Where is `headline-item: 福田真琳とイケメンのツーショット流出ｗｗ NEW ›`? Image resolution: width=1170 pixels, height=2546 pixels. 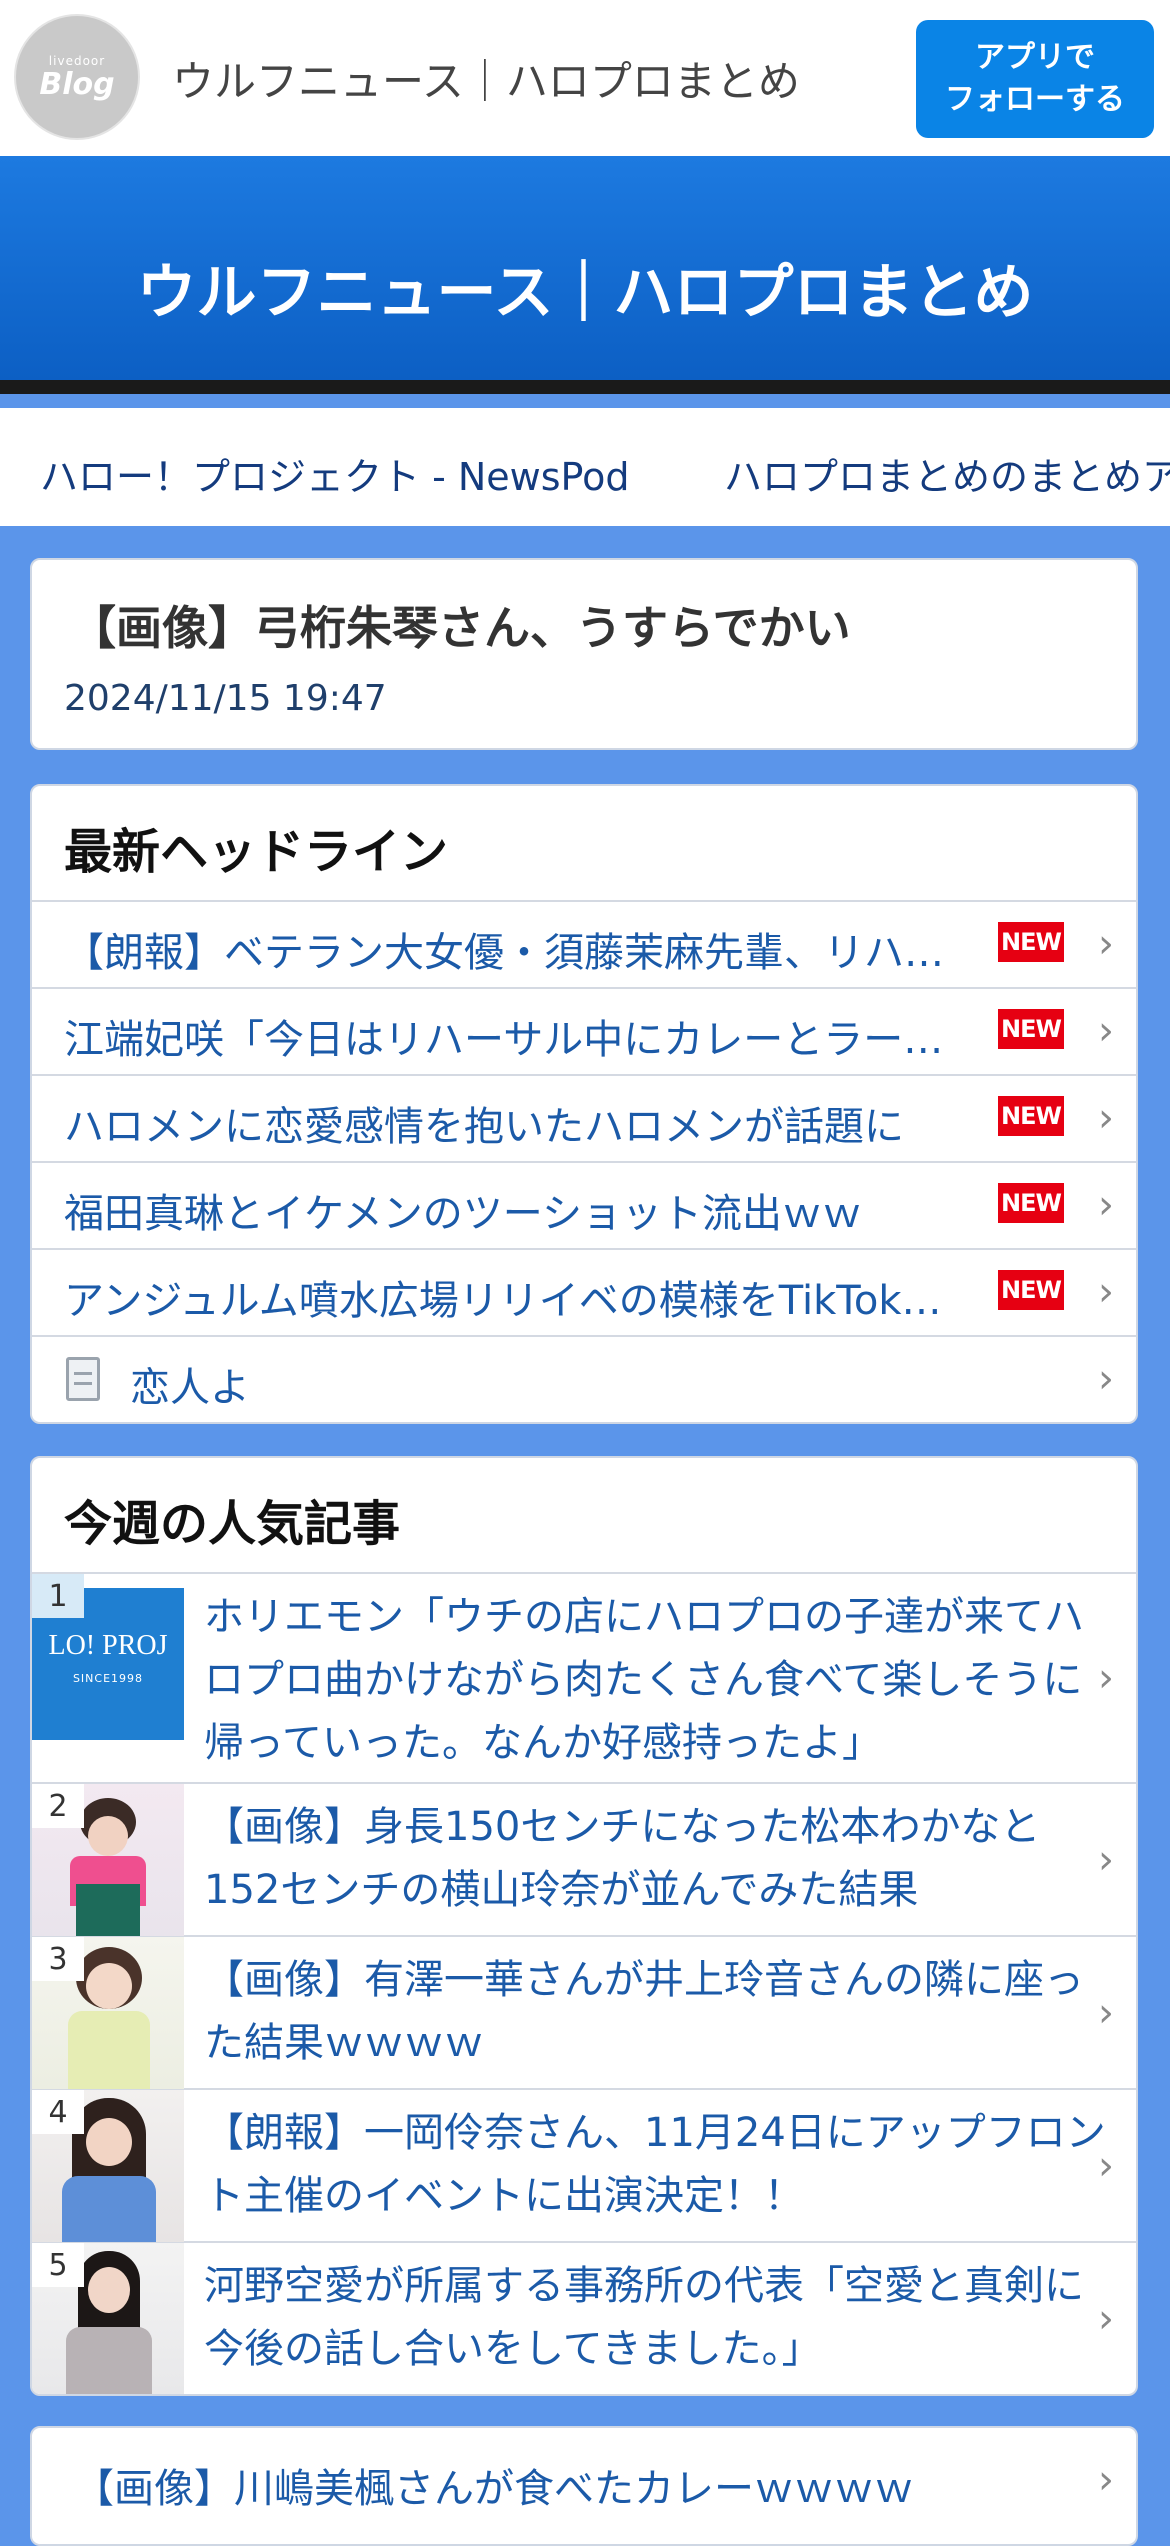
headline-item: 福田真琳とイケメンのツーショット流出ｗｗ NEW › is located at coordinates (584, 1206).